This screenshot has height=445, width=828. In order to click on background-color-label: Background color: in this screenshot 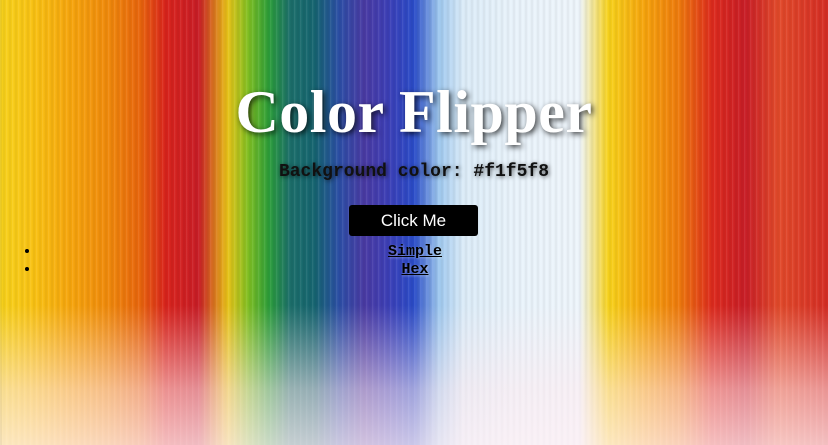, I will do `click(370, 172)`.